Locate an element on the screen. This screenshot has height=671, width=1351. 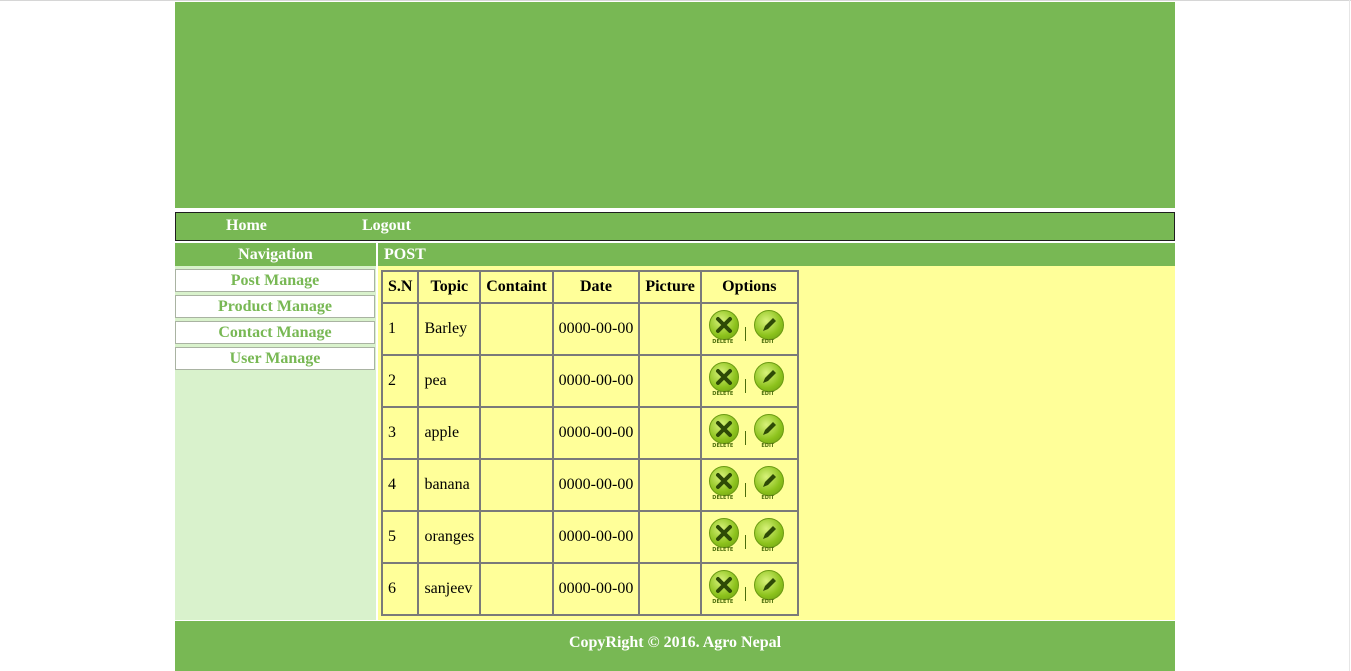
cell-sn: 4 is located at coordinates (400, 485).